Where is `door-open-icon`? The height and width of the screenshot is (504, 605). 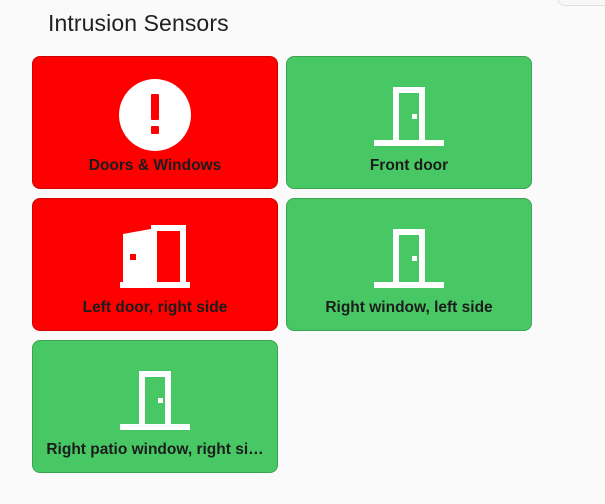
door-open-icon is located at coordinates (155, 257).